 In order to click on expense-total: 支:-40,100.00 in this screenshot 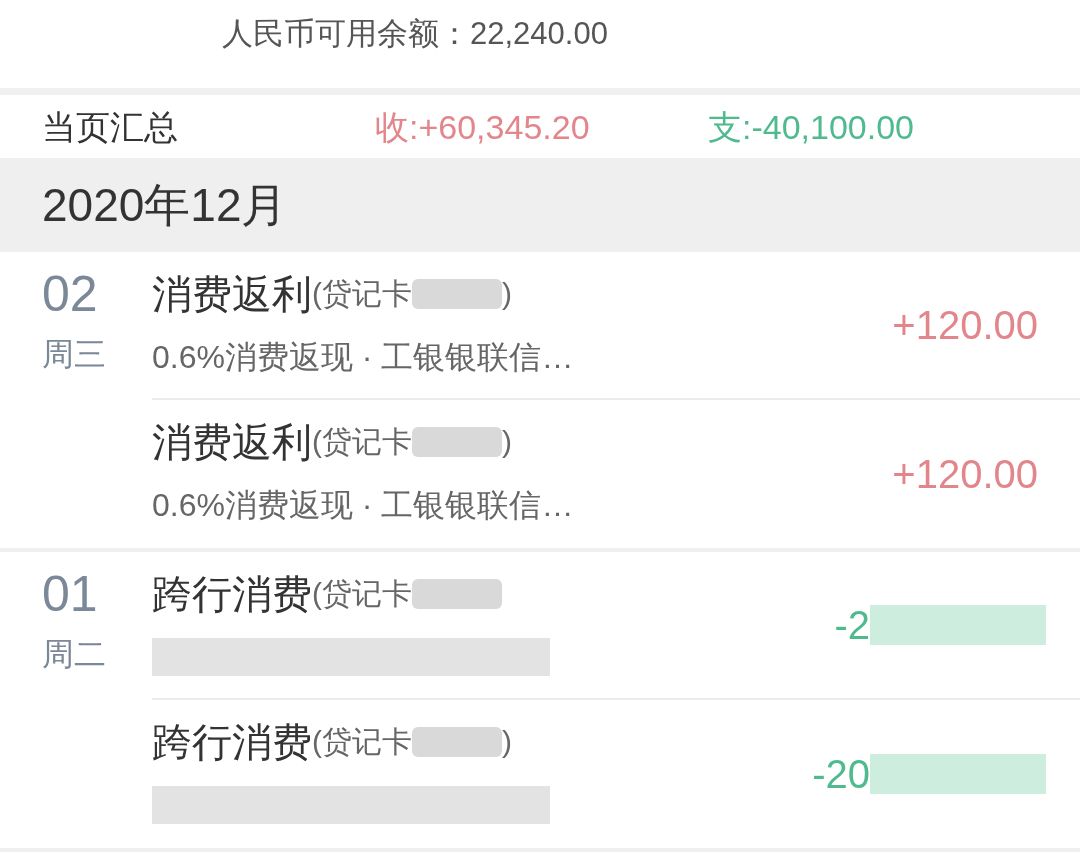, I will do `click(811, 127)`.